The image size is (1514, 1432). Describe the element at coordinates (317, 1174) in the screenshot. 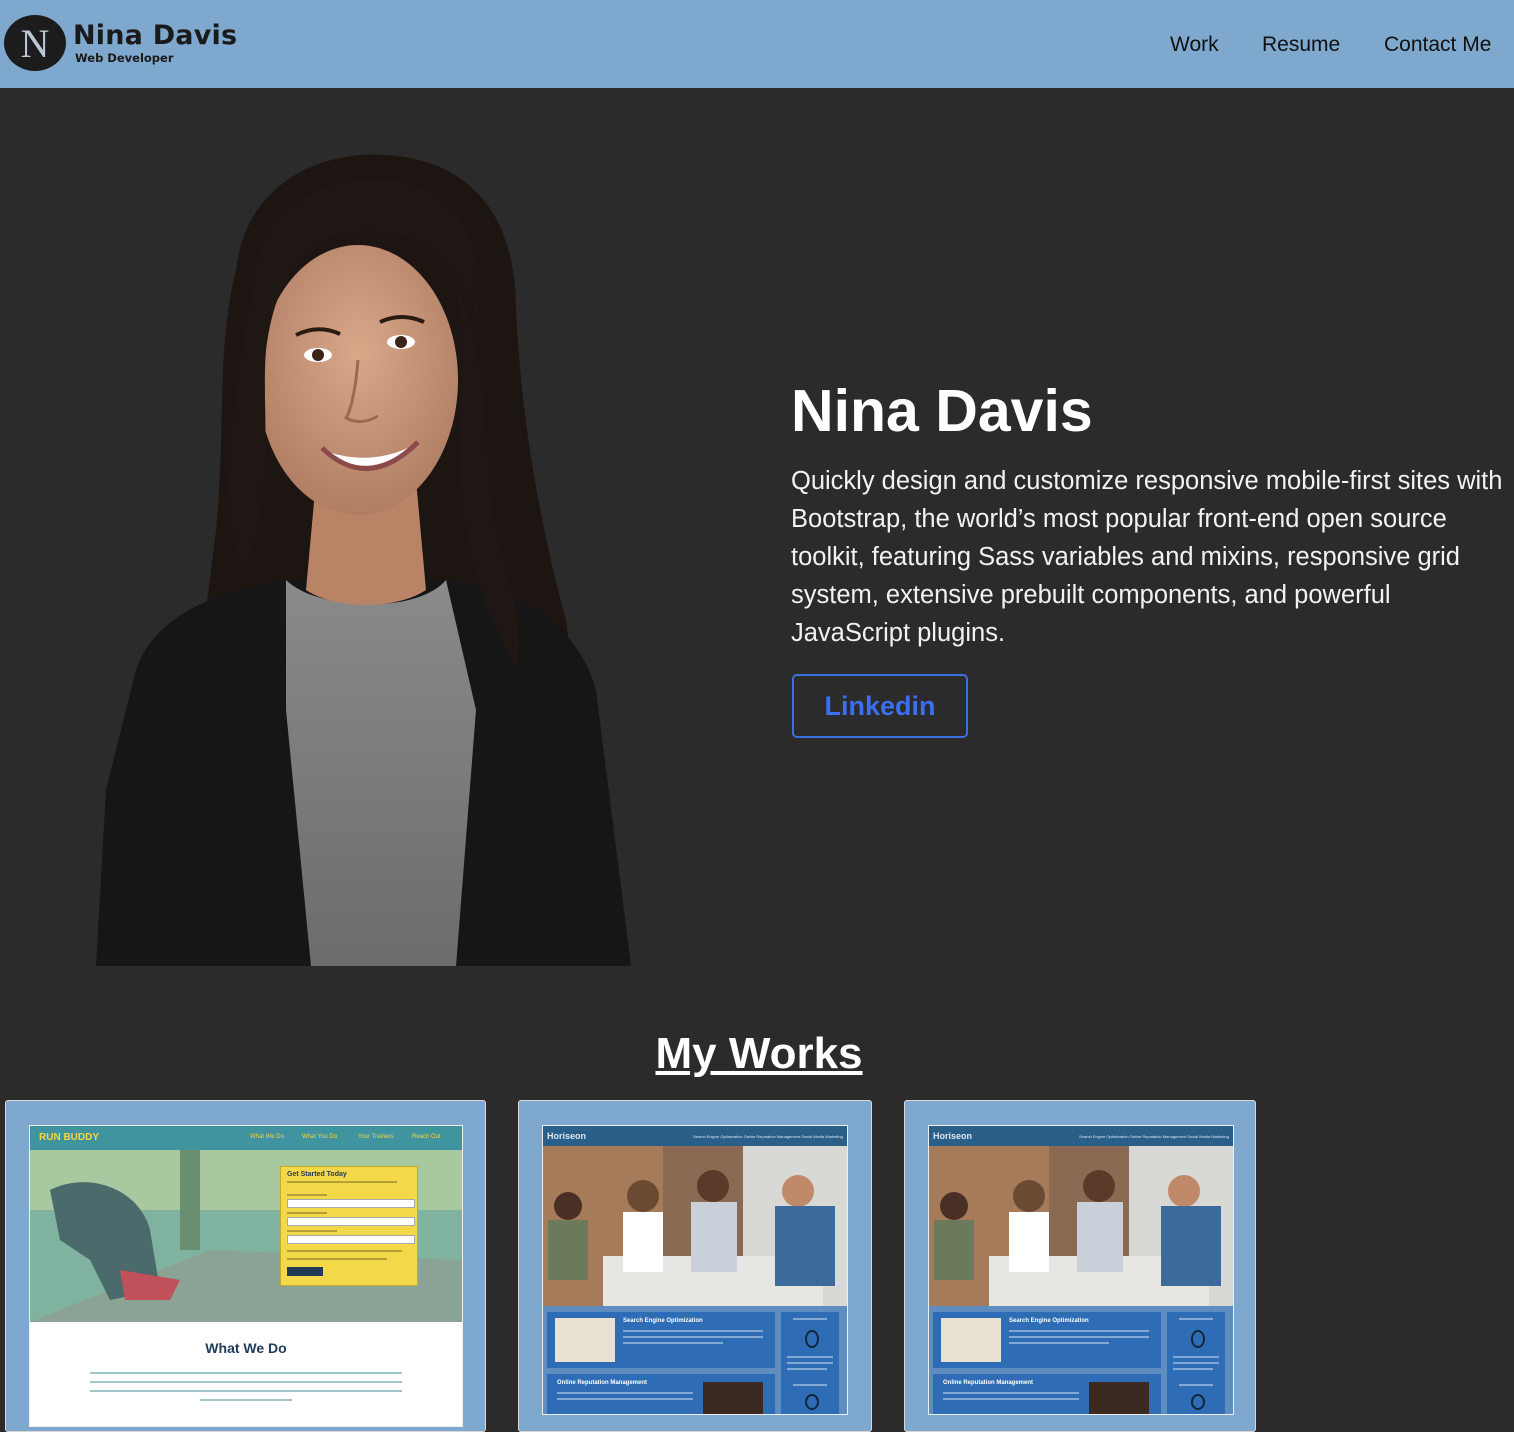

I see `rb-form-title: Get Started Today` at that location.